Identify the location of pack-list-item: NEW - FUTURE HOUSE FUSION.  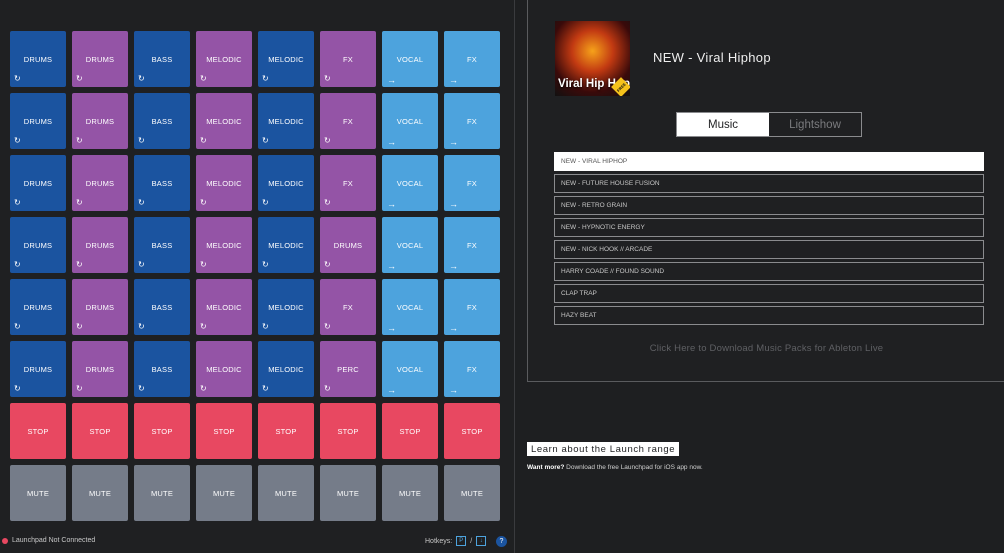
(769, 183).